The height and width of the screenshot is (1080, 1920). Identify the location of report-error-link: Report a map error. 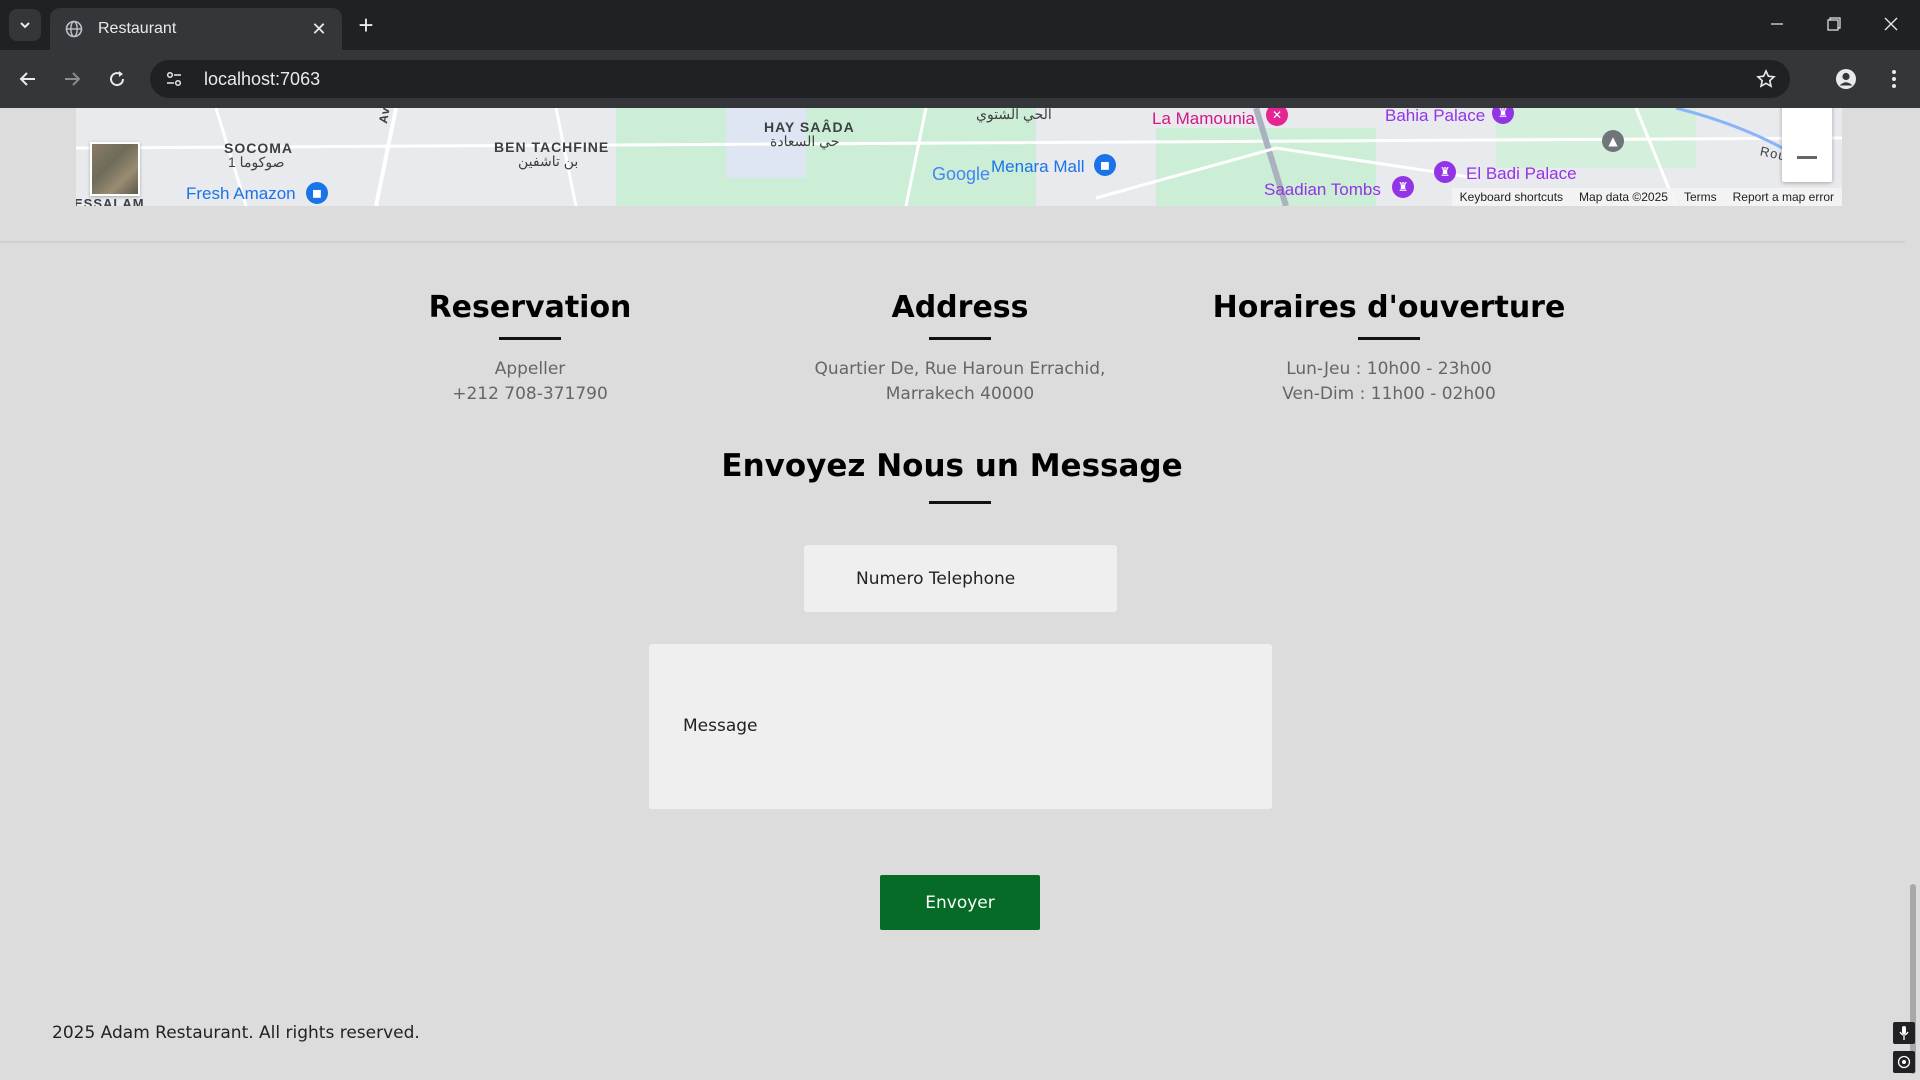
(1783, 197).